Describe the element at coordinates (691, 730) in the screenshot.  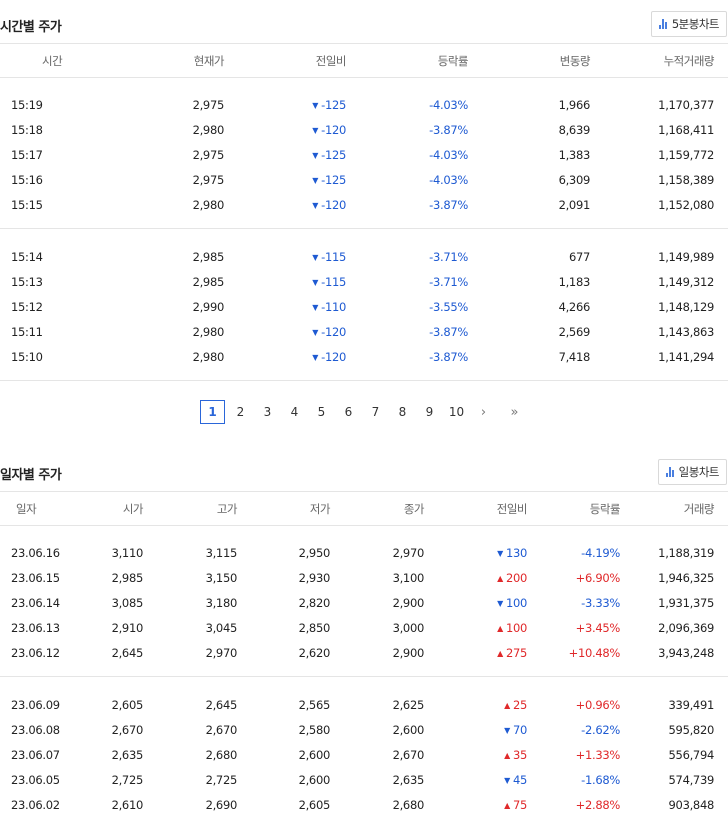
I see `cell-volume: 595,820` at that location.